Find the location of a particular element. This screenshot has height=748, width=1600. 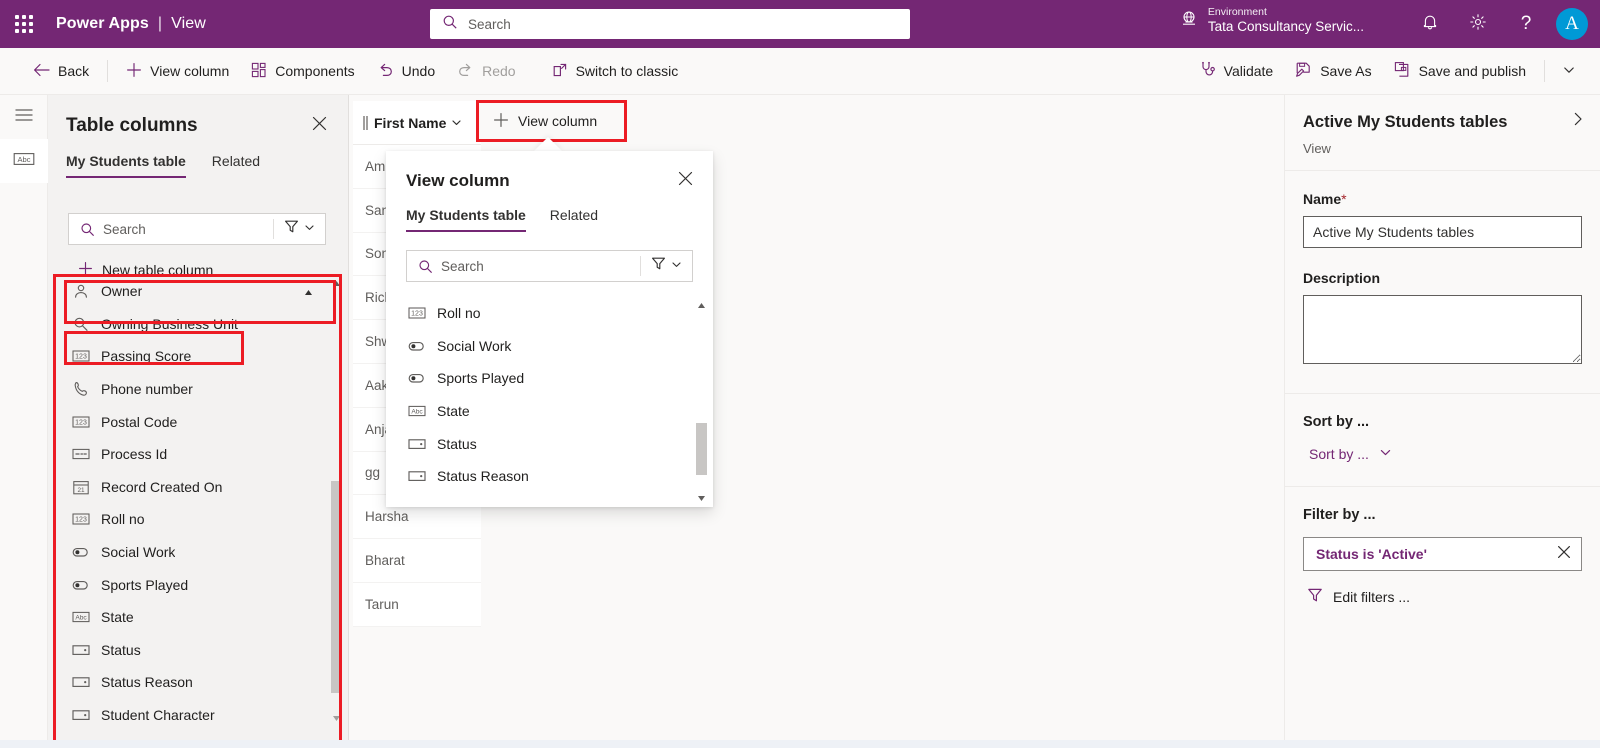

add-view-column-button: View column is located at coordinates (545, 121).